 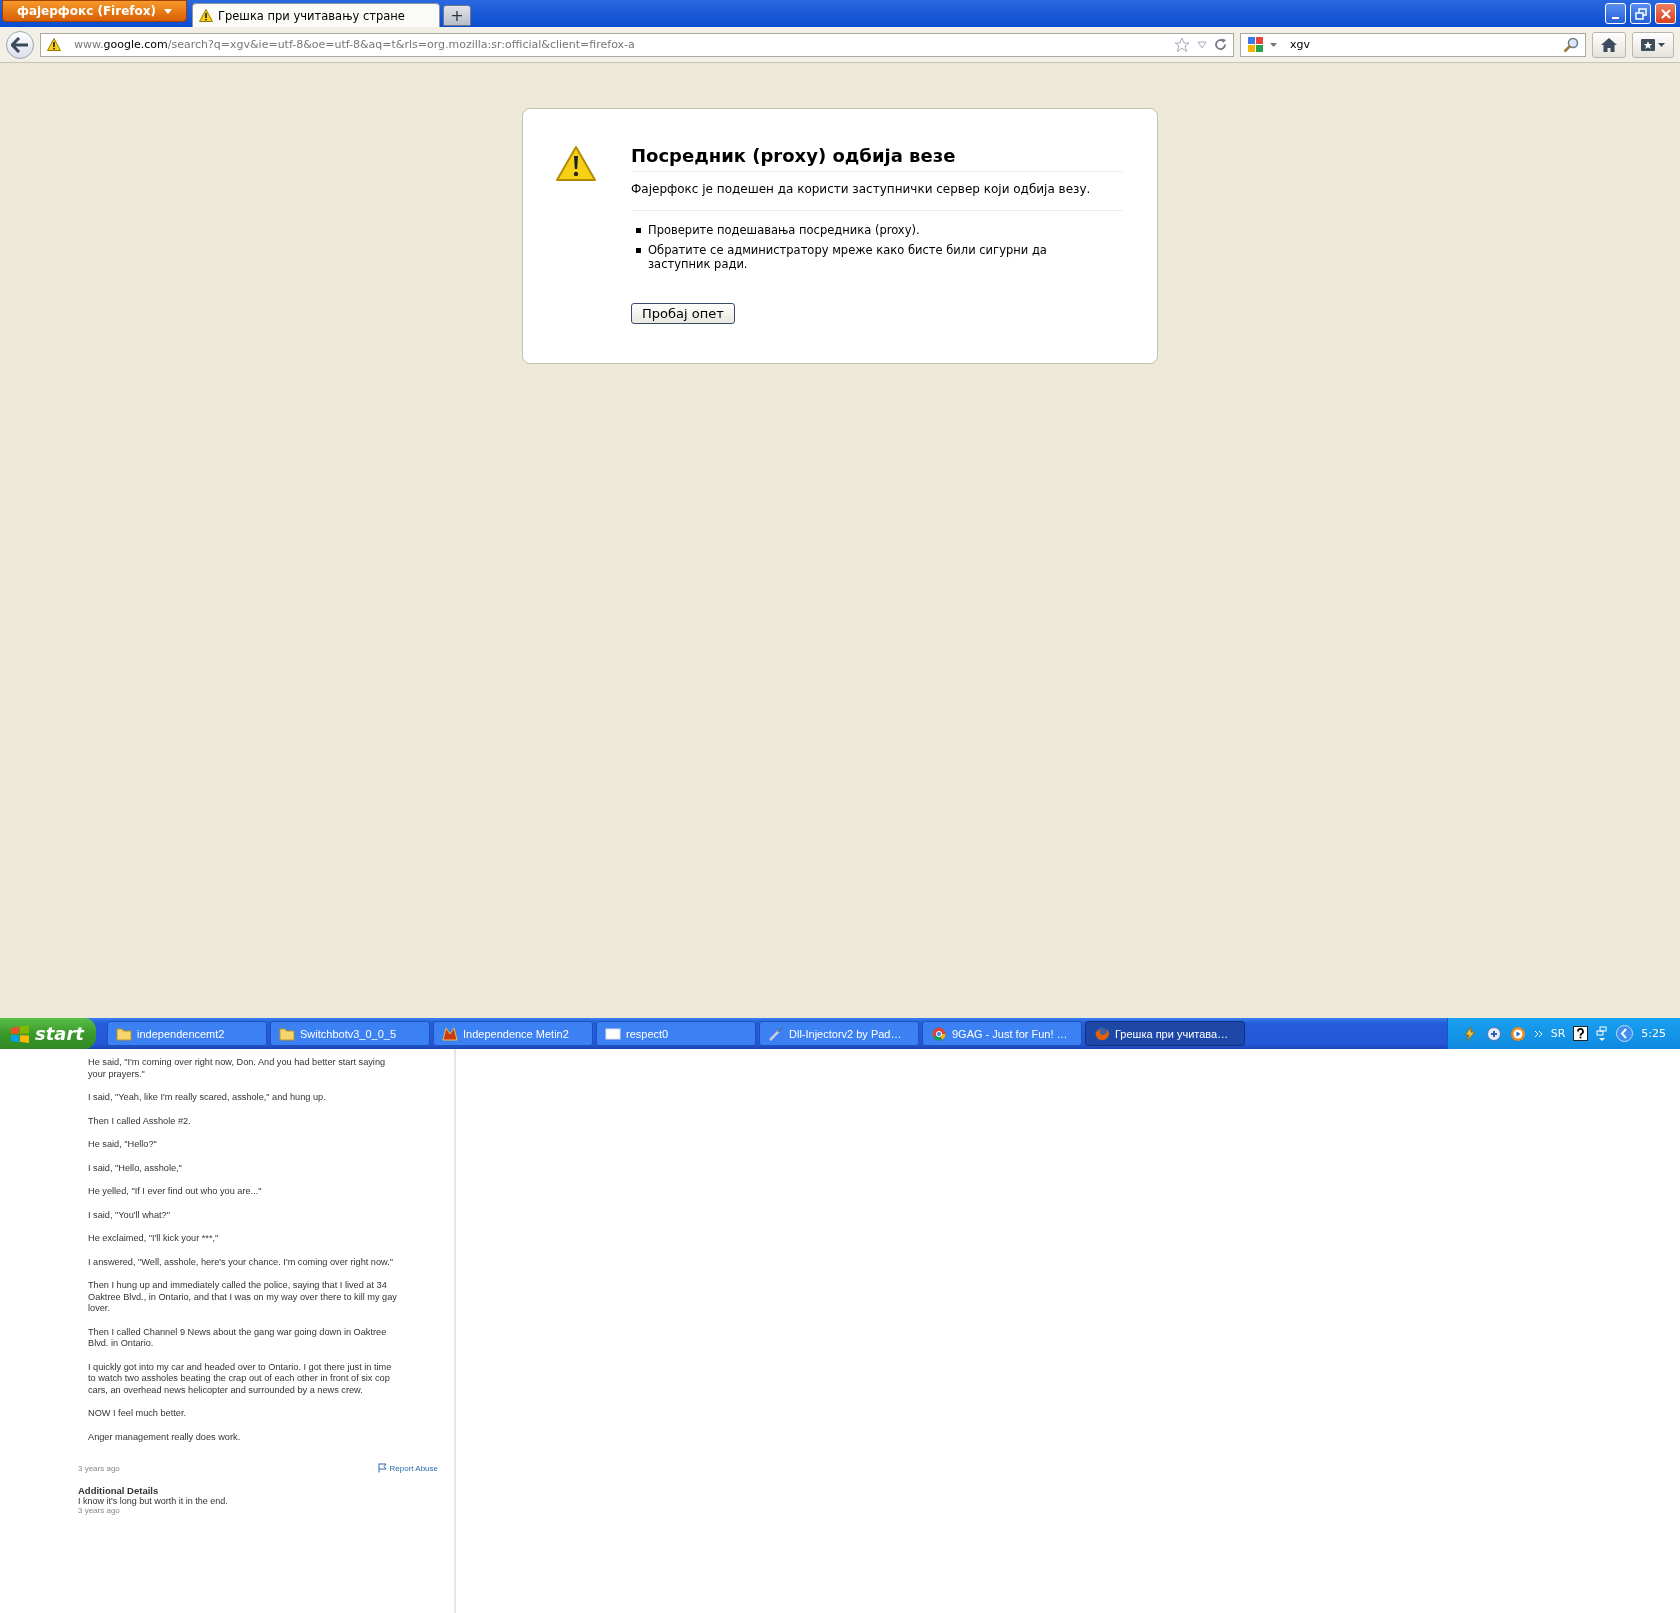 I want to click on clock: 5:25, so click(x=1653, y=1033).